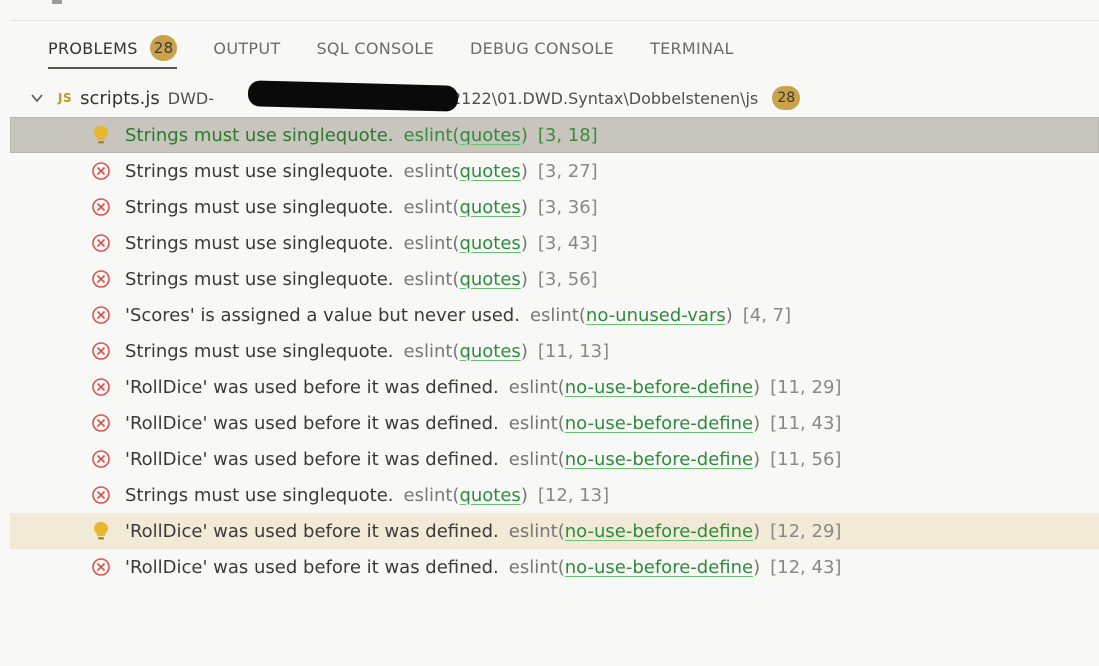 Image resolution: width=1099 pixels, height=666 pixels. What do you see at coordinates (567, 207) in the screenshot?
I see `problem-position: [3, 36]` at bounding box center [567, 207].